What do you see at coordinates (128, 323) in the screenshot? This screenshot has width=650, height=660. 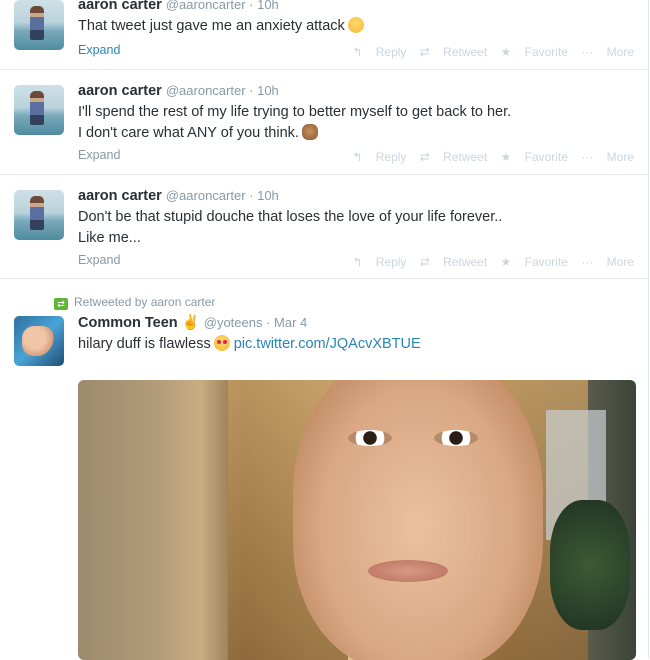 I see `user-name: Common Teen` at bounding box center [128, 323].